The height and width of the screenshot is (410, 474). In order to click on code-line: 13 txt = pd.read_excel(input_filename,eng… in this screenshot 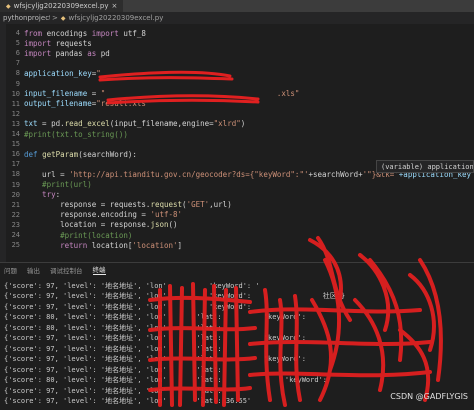, I will do `click(240, 124)`.